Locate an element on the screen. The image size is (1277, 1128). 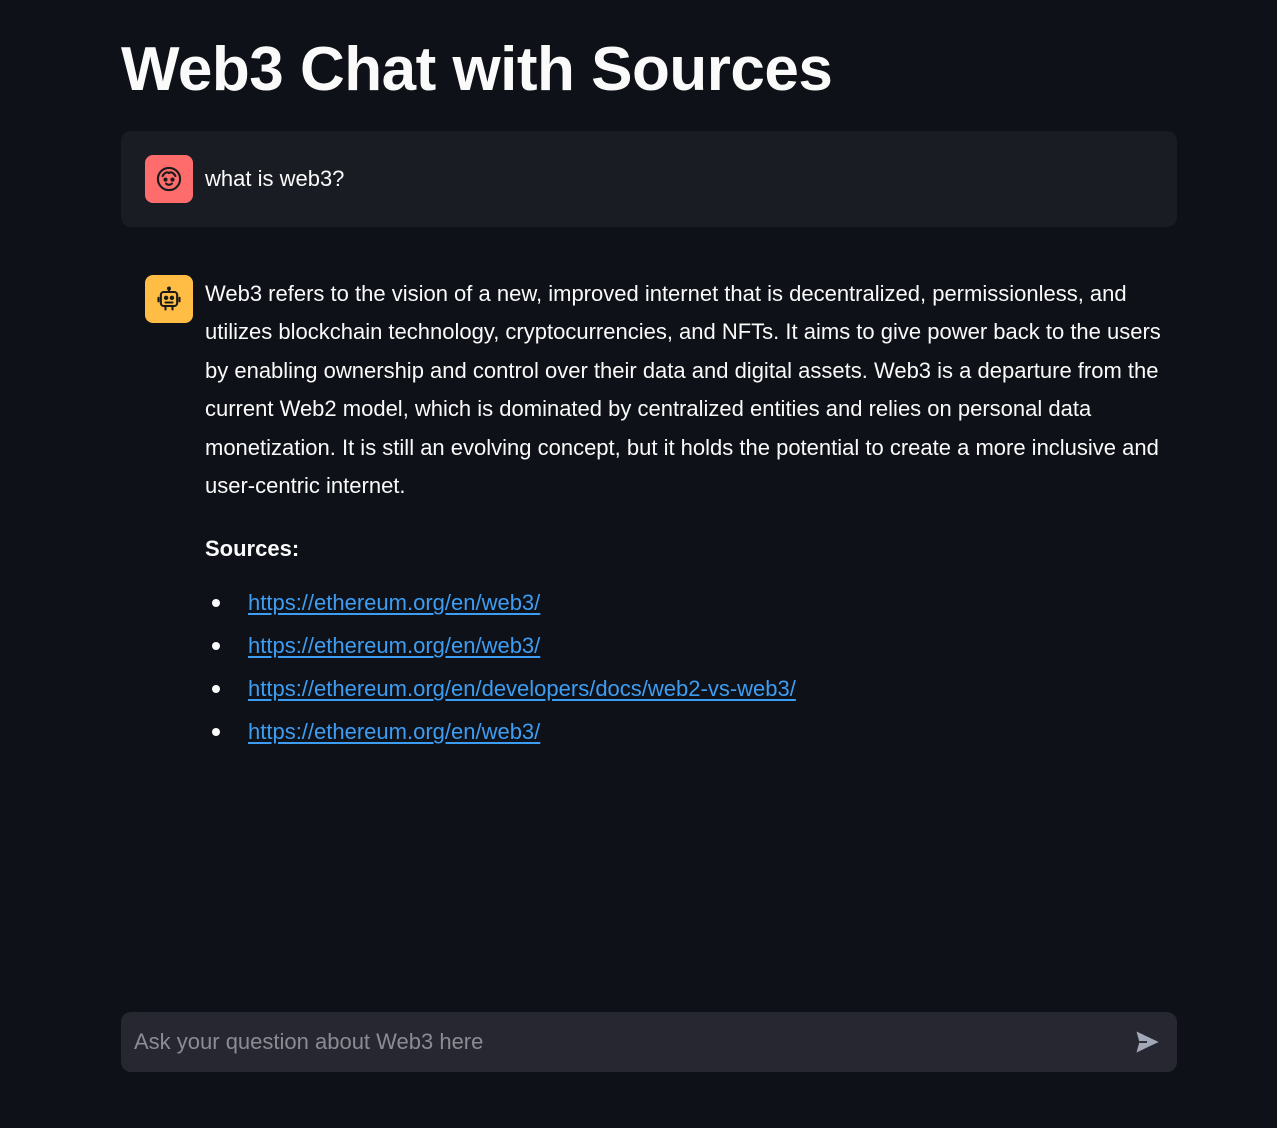
assistant-avatar is located at coordinates (169, 299).